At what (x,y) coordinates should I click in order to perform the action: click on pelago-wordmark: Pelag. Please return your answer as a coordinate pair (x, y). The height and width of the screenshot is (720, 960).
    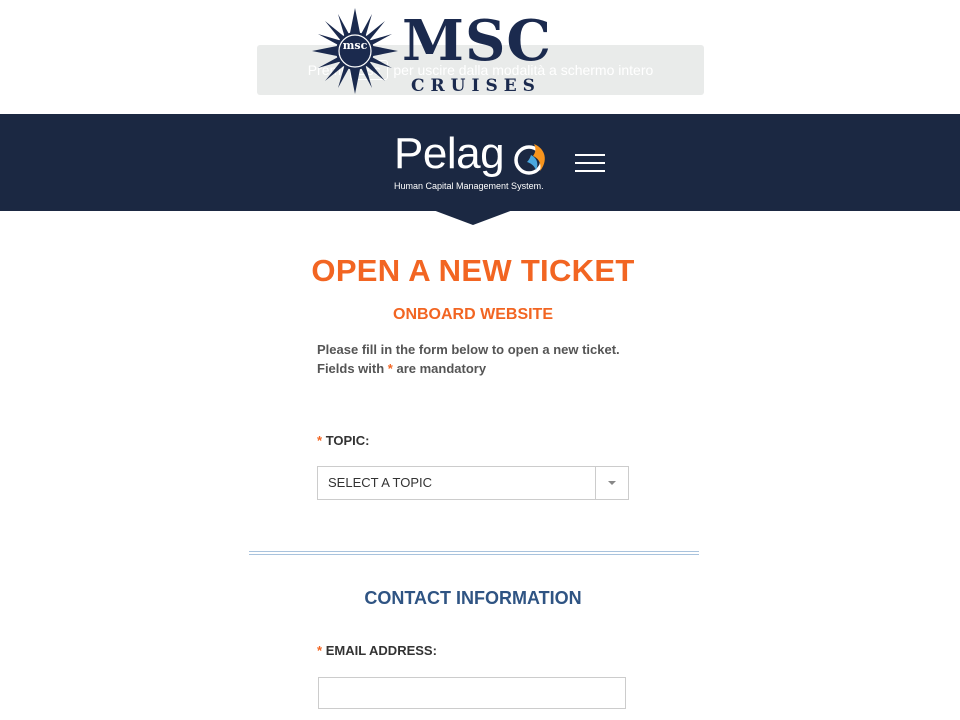
    Looking at the image, I should click on (449, 153).